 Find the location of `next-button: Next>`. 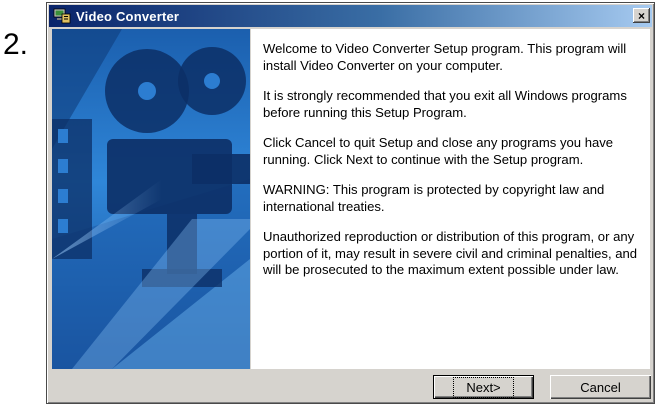

next-button: Next> is located at coordinates (483, 387).